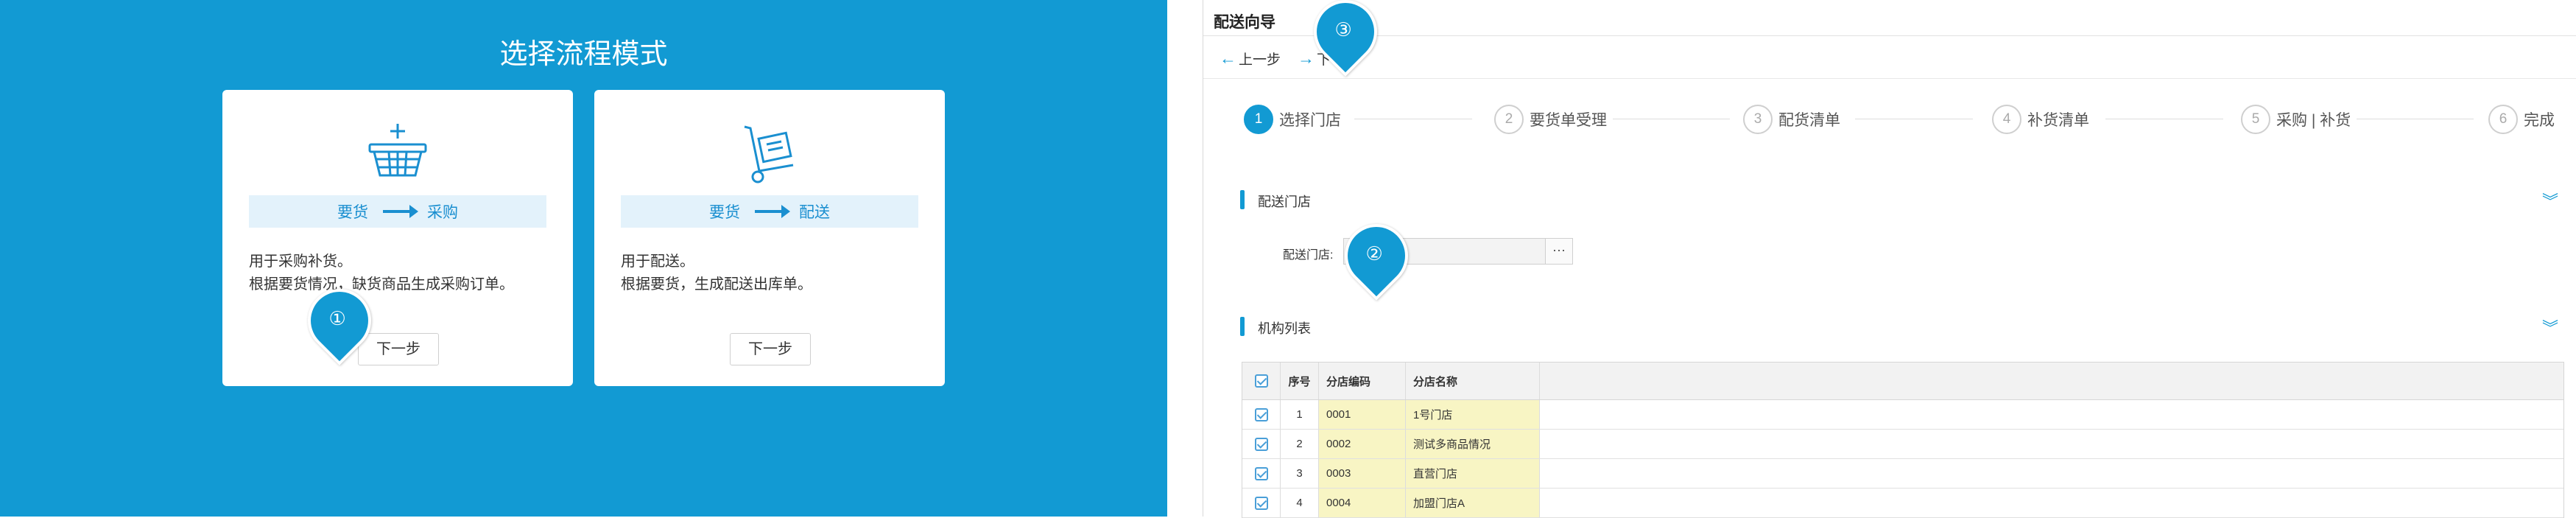  I want to click on col-name: 分店名称, so click(1473, 381).